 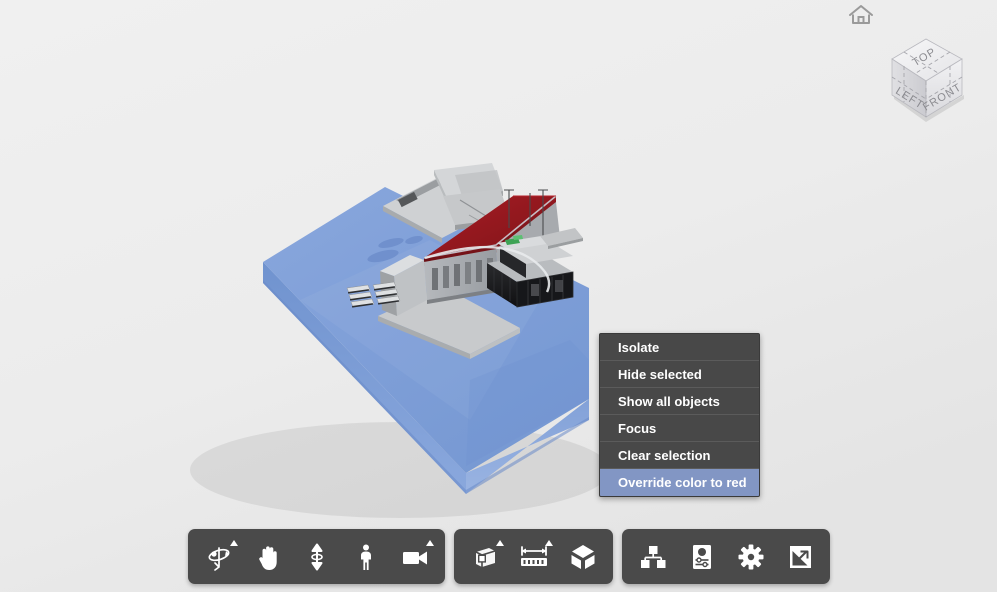 I want to click on section-box-button, so click(x=484, y=556).